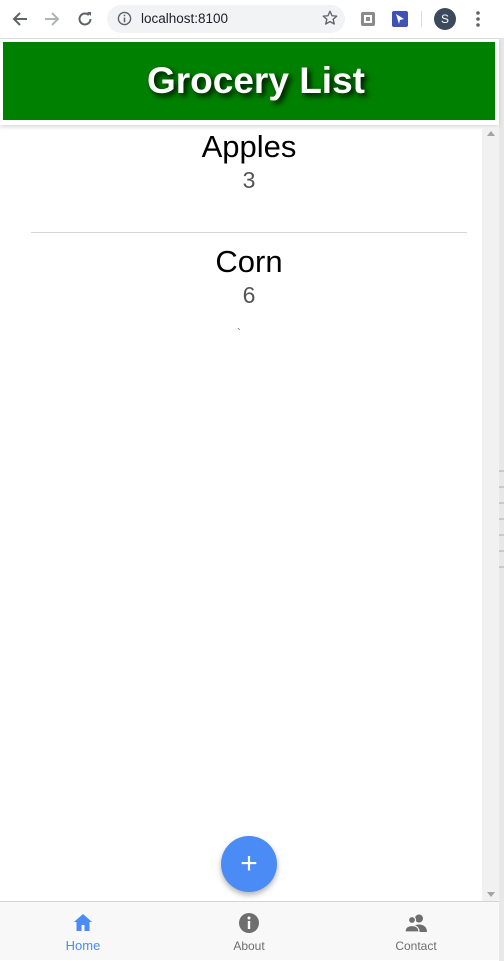 Image resolution: width=504 pixels, height=961 pixels. Describe the element at coordinates (185, 18) in the screenshot. I see `url-text: localhost:8100` at that location.